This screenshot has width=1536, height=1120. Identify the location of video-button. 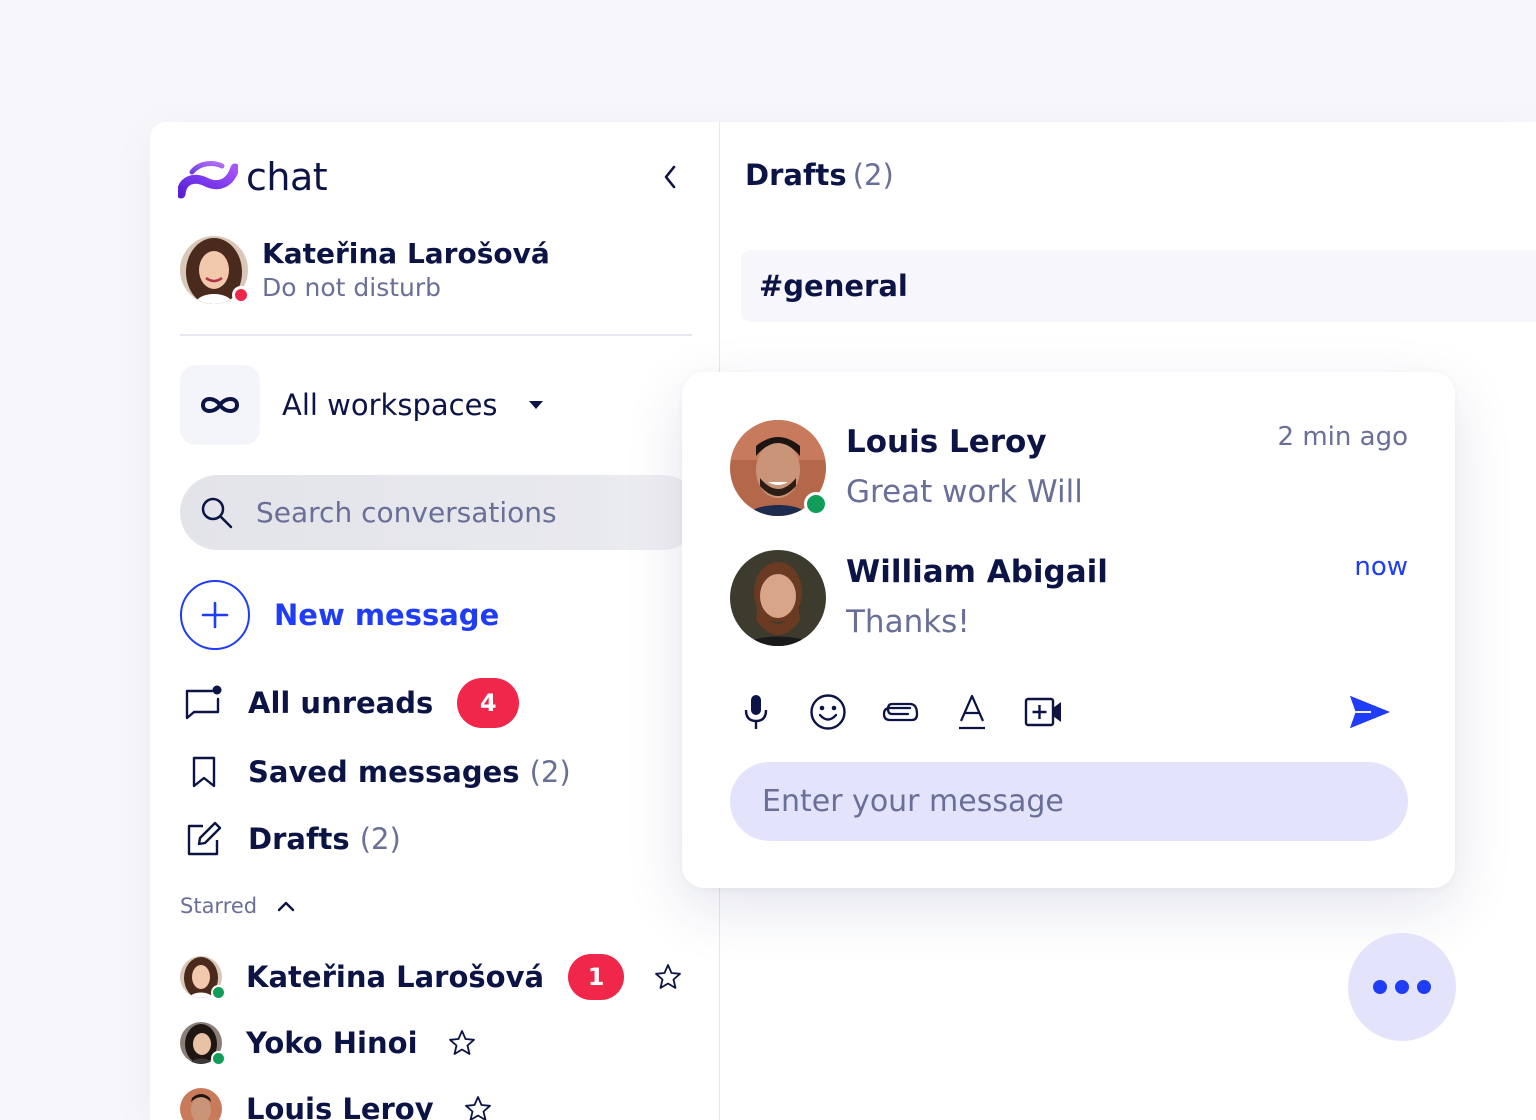
(1044, 712).